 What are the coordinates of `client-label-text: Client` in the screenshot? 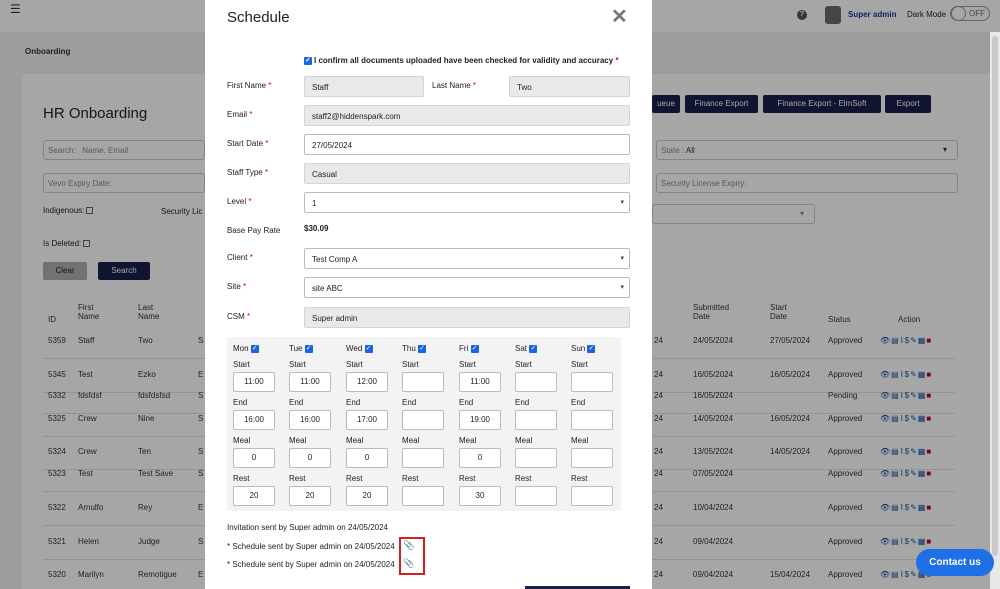 It's located at (237, 257).